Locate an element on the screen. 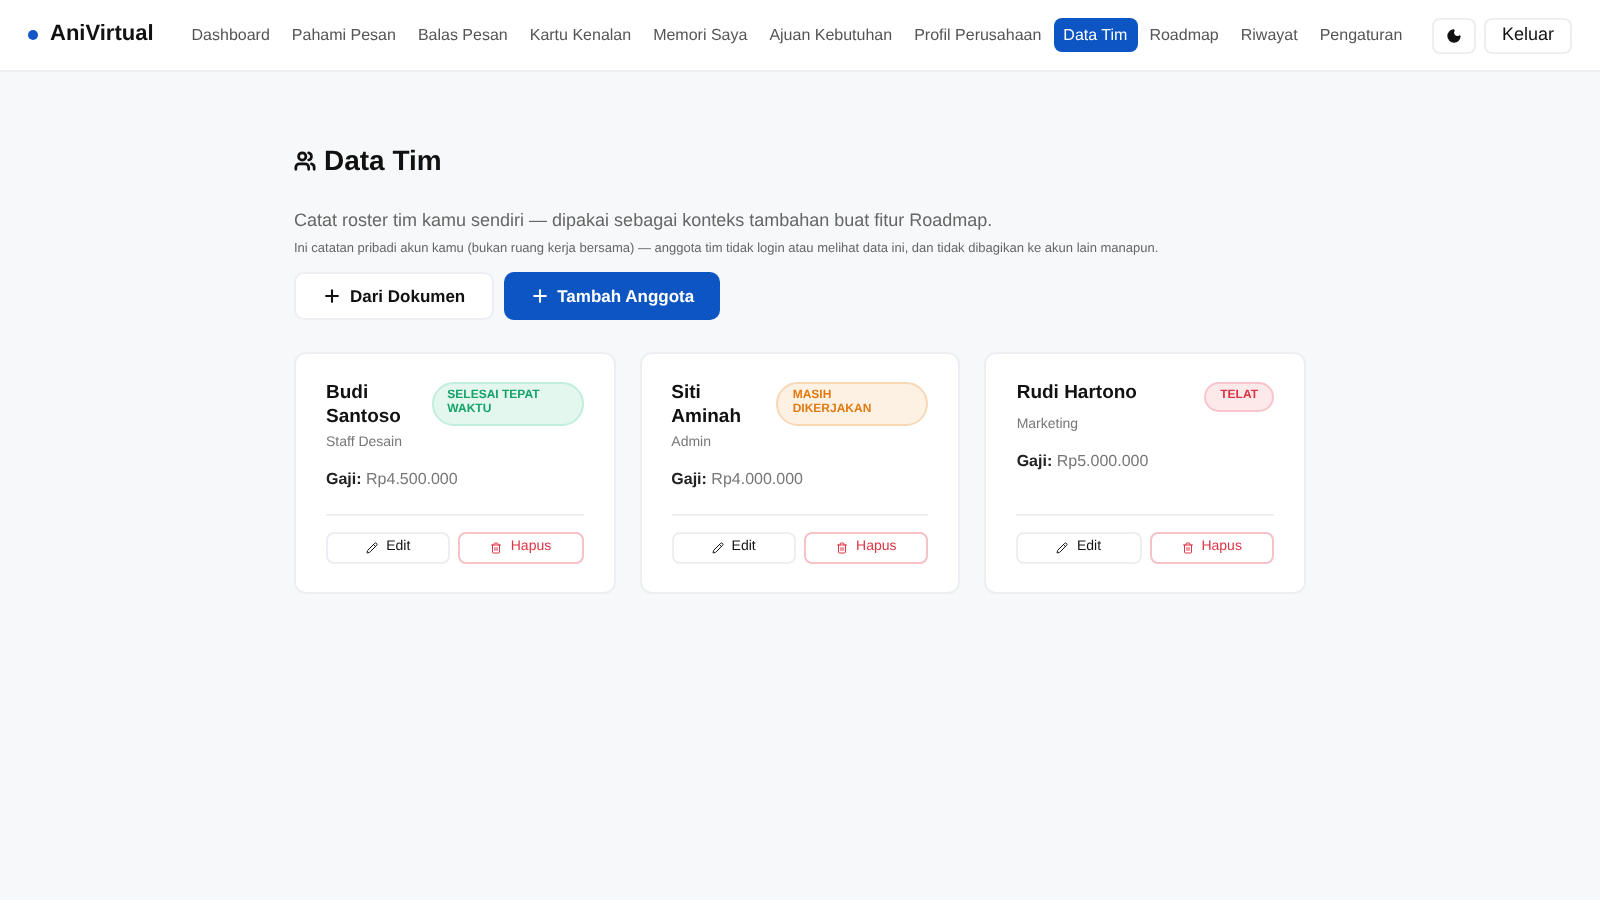  nav-tab: Ajuan Kebutuhan is located at coordinates (831, 35).